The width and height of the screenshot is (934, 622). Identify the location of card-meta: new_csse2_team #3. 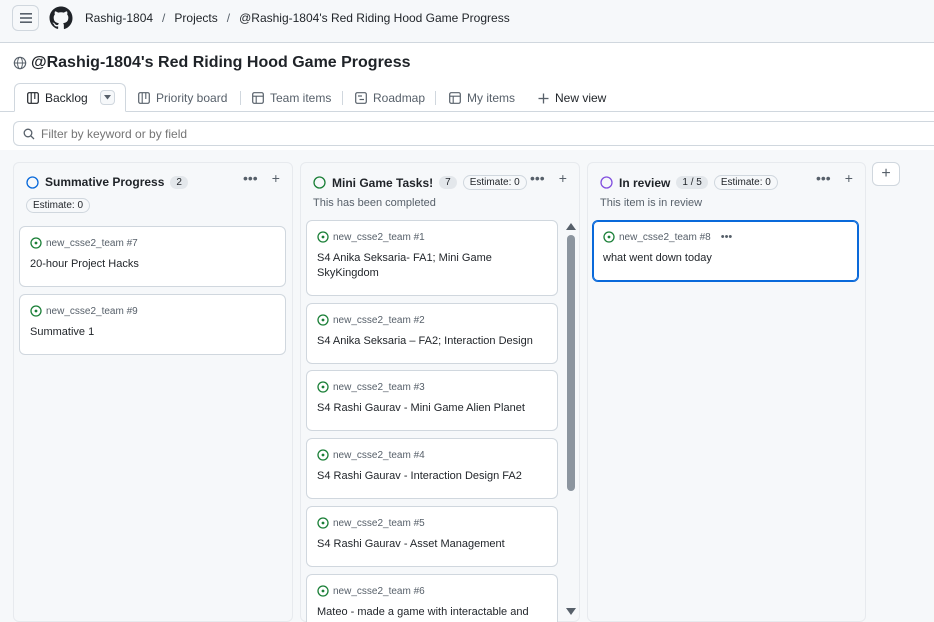
(371, 387).